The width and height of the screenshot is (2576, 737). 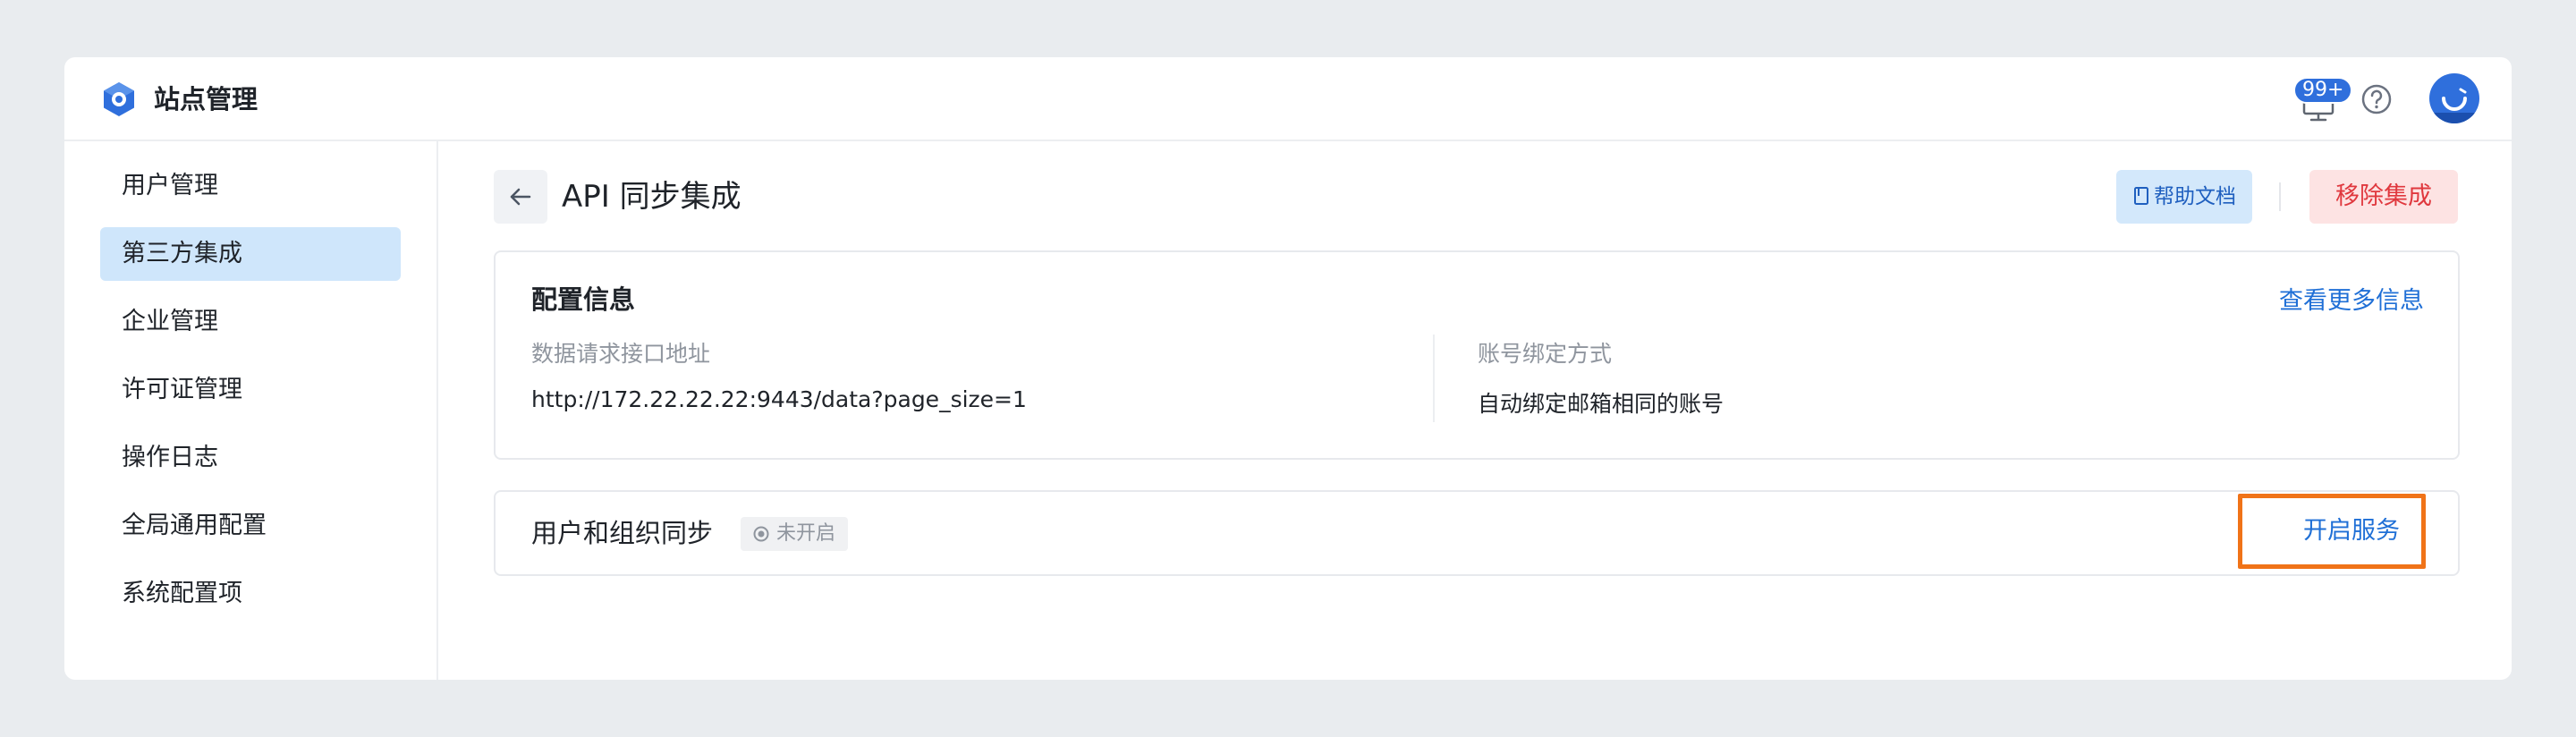 What do you see at coordinates (1545, 354) in the screenshot?
I see `binding-method-label: 账号绑定方式` at bounding box center [1545, 354].